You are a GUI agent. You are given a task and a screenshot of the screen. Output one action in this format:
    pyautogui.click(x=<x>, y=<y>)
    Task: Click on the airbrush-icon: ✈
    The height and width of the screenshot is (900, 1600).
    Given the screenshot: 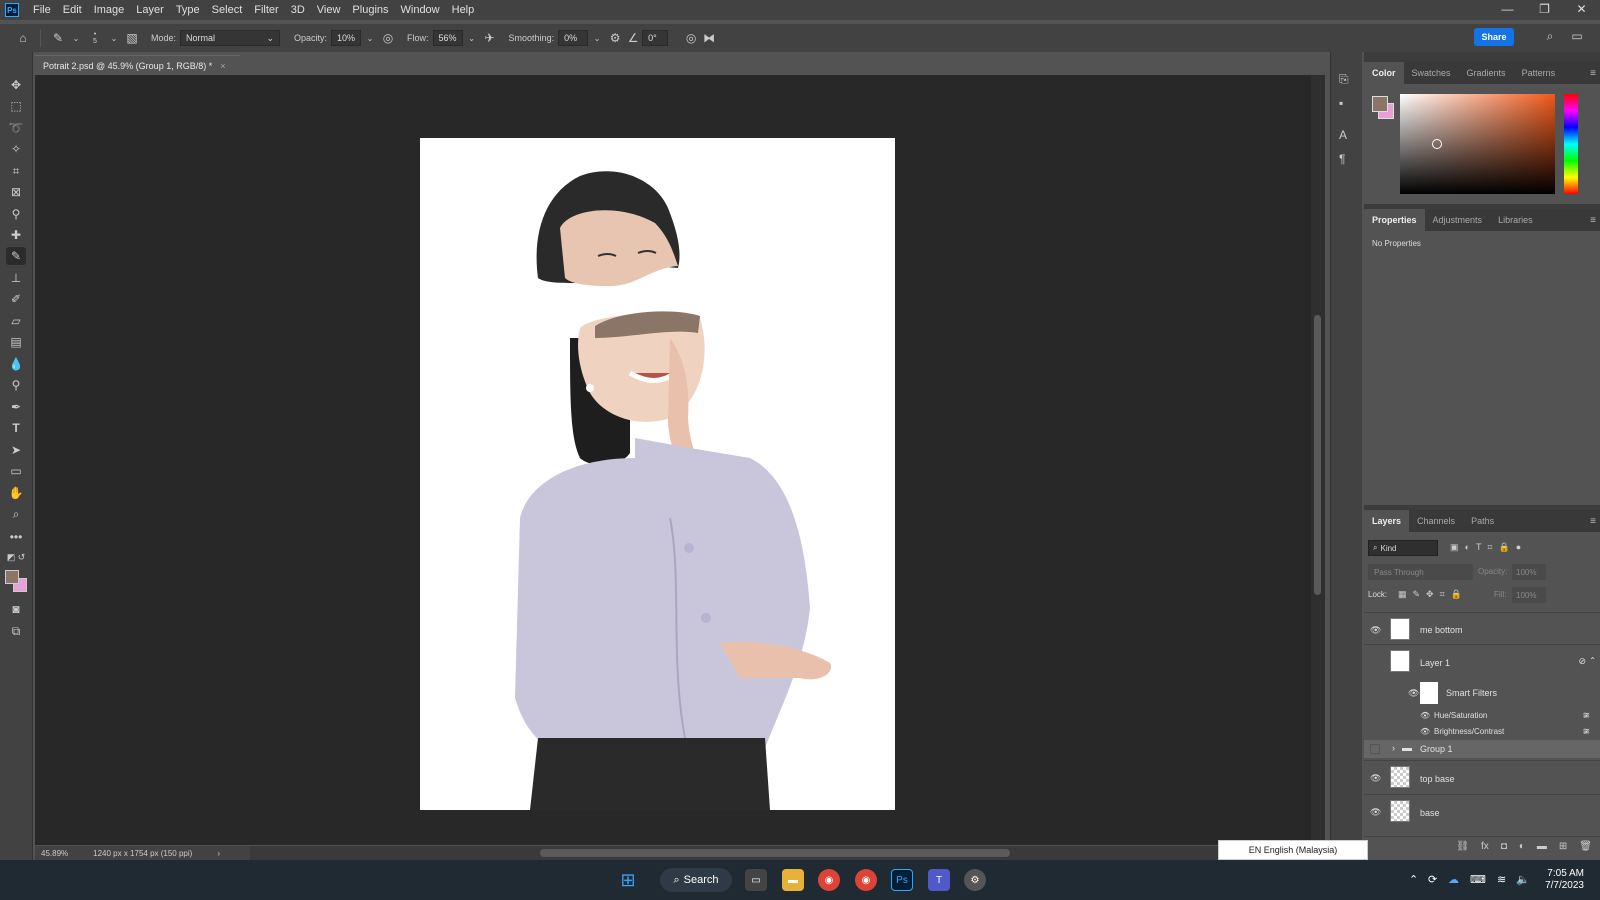 What is the action you would take?
    pyautogui.click(x=490, y=38)
    